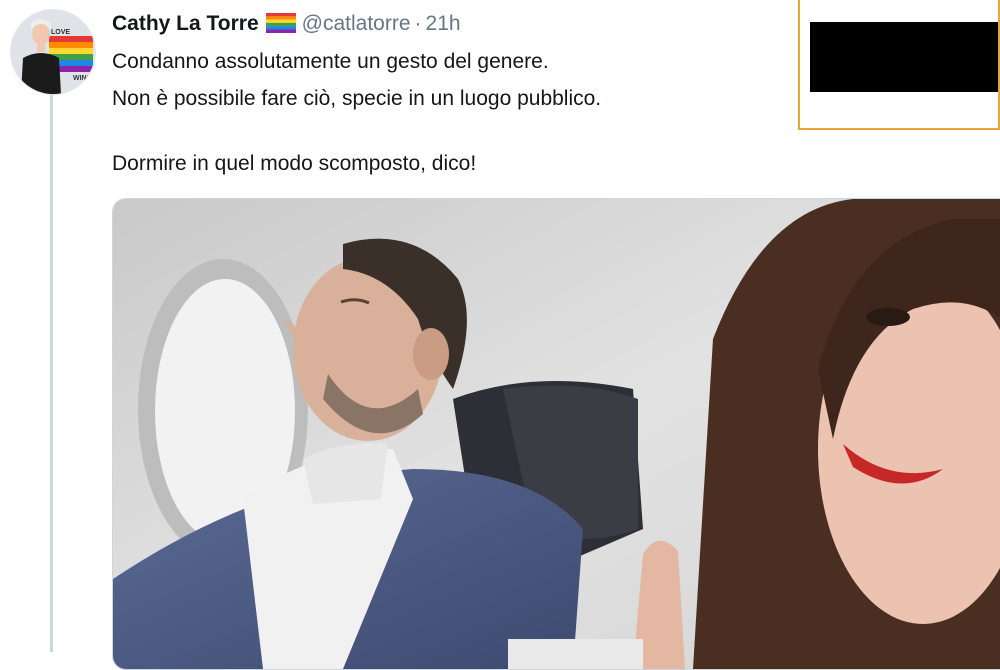 The image size is (1000, 670). I want to click on redaction-overlay, so click(899, 65).